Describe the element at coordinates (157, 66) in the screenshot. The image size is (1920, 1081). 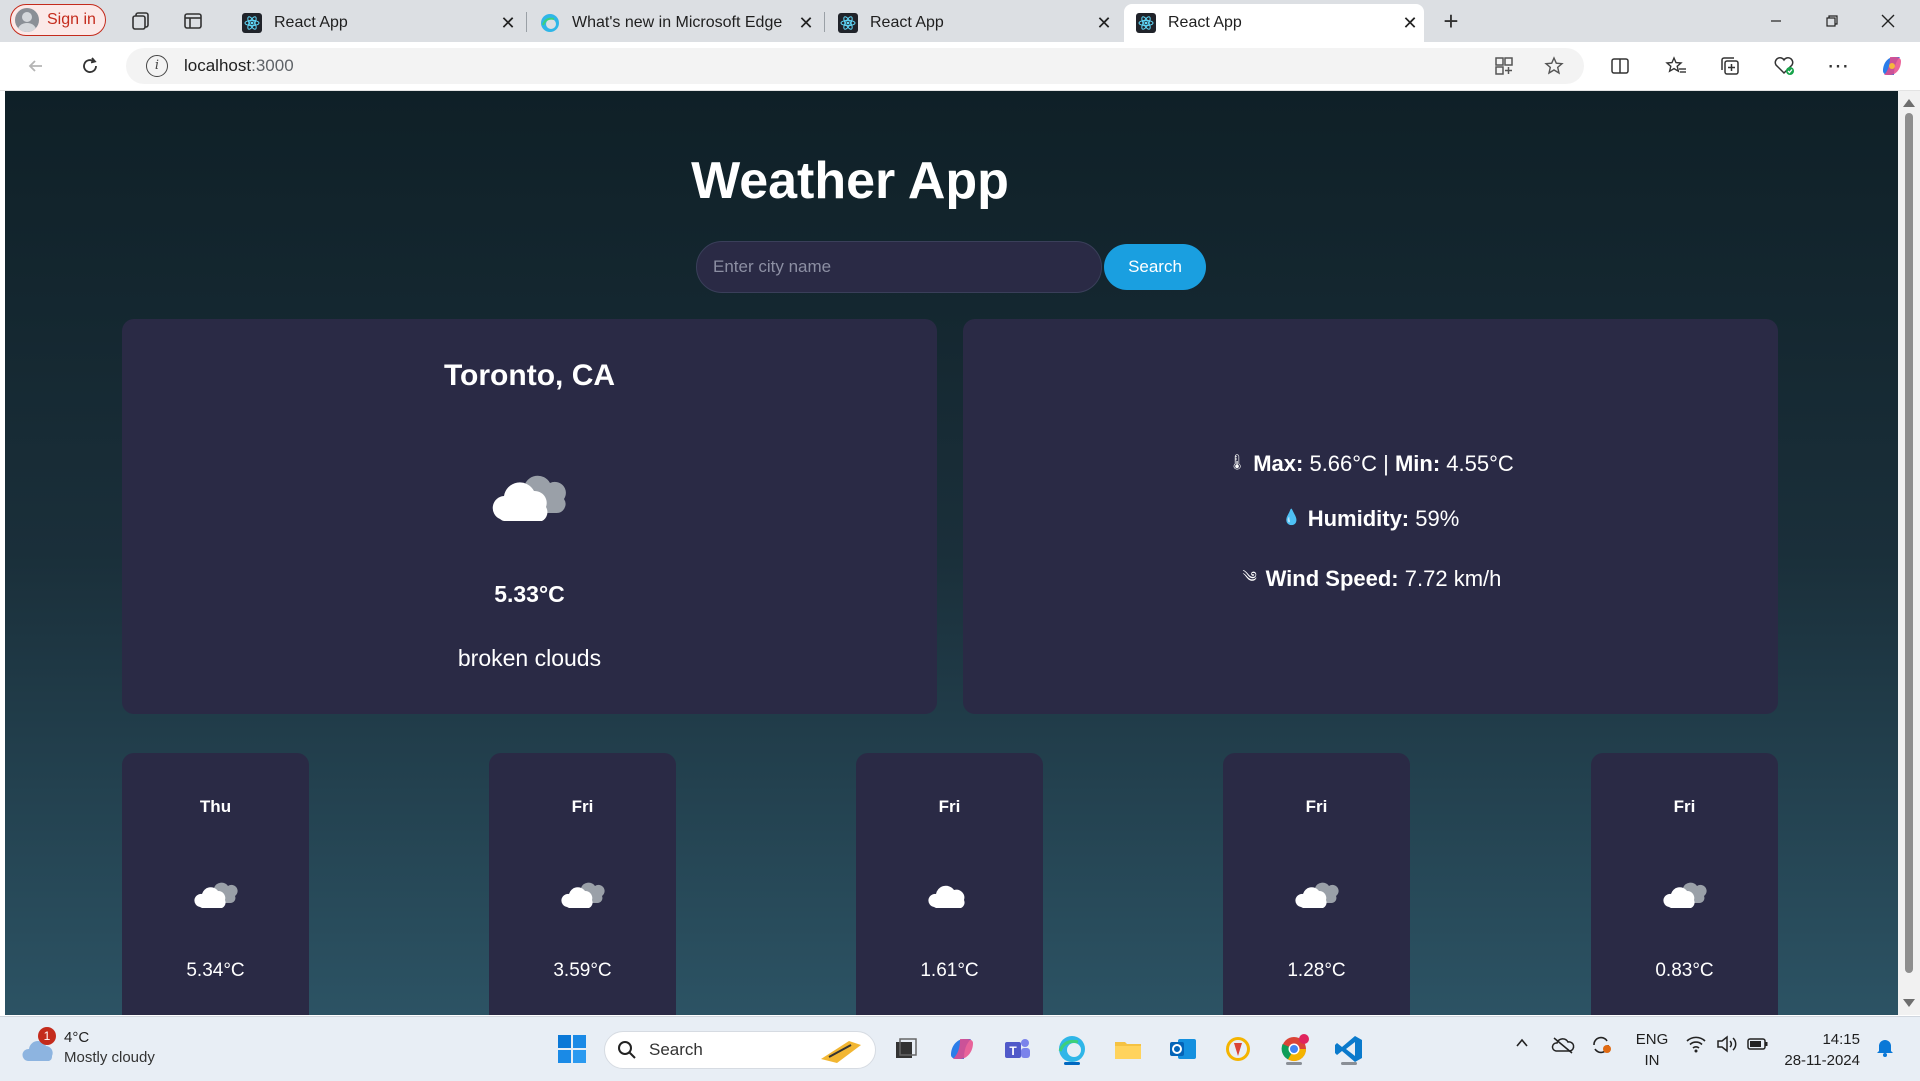
I see `site-info-icon: i` at that location.